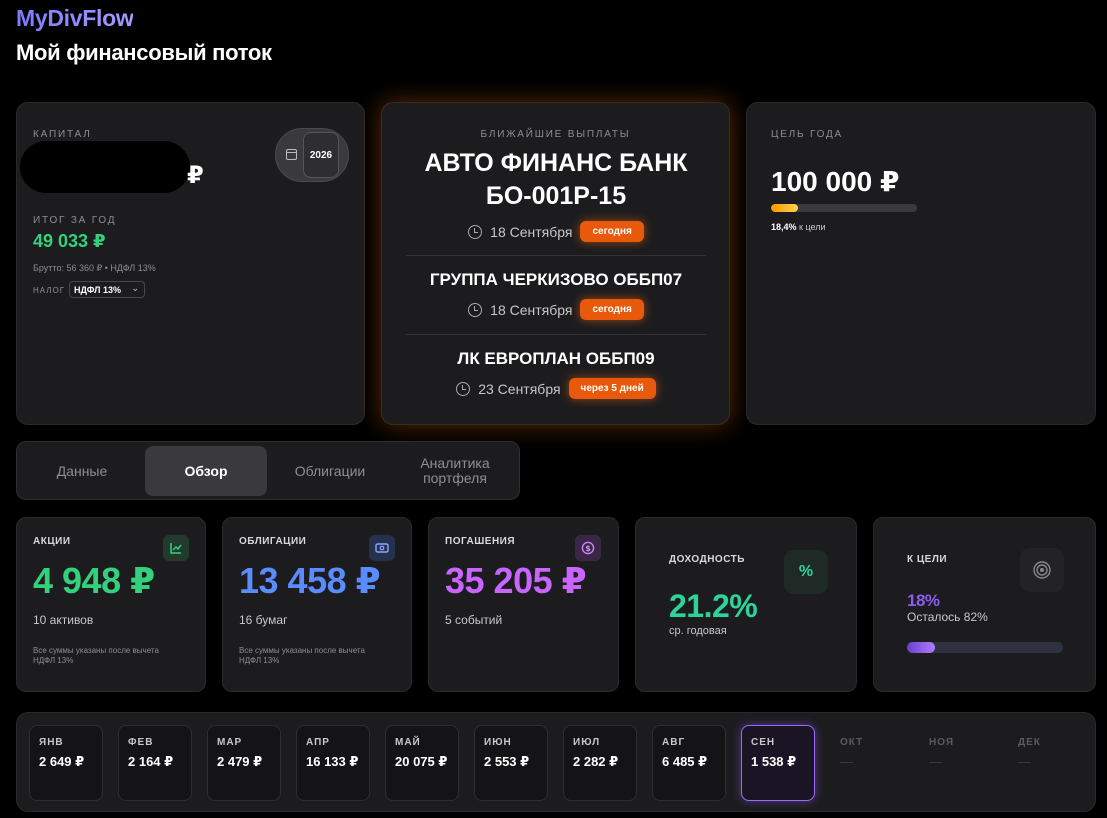 This screenshot has width=1107, height=818. What do you see at coordinates (921, 263) in the screenshot?
I see `year-goal-card: ЦЕЛЬ ГОДА 100 000 ₽ 18,4% к цели` at bounding box center [921, 263].